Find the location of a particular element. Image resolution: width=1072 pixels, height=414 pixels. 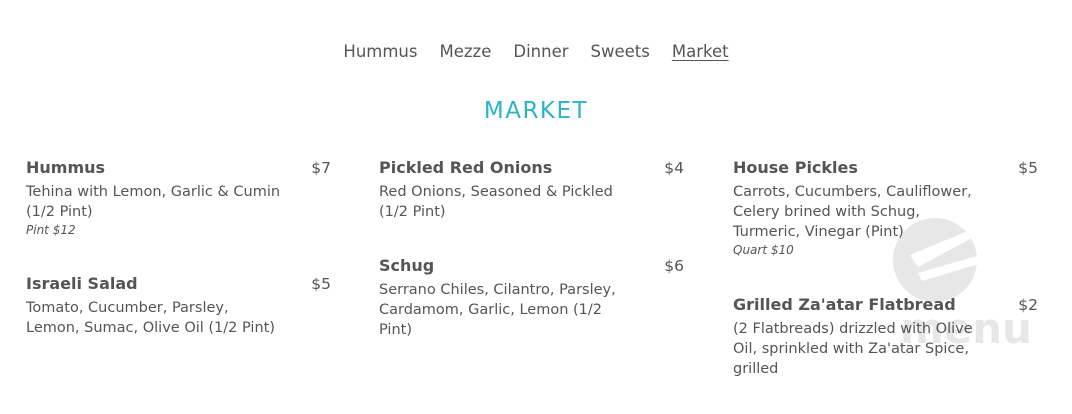

nav-item-hummus: Hummus is located at coordinates (380, 51).